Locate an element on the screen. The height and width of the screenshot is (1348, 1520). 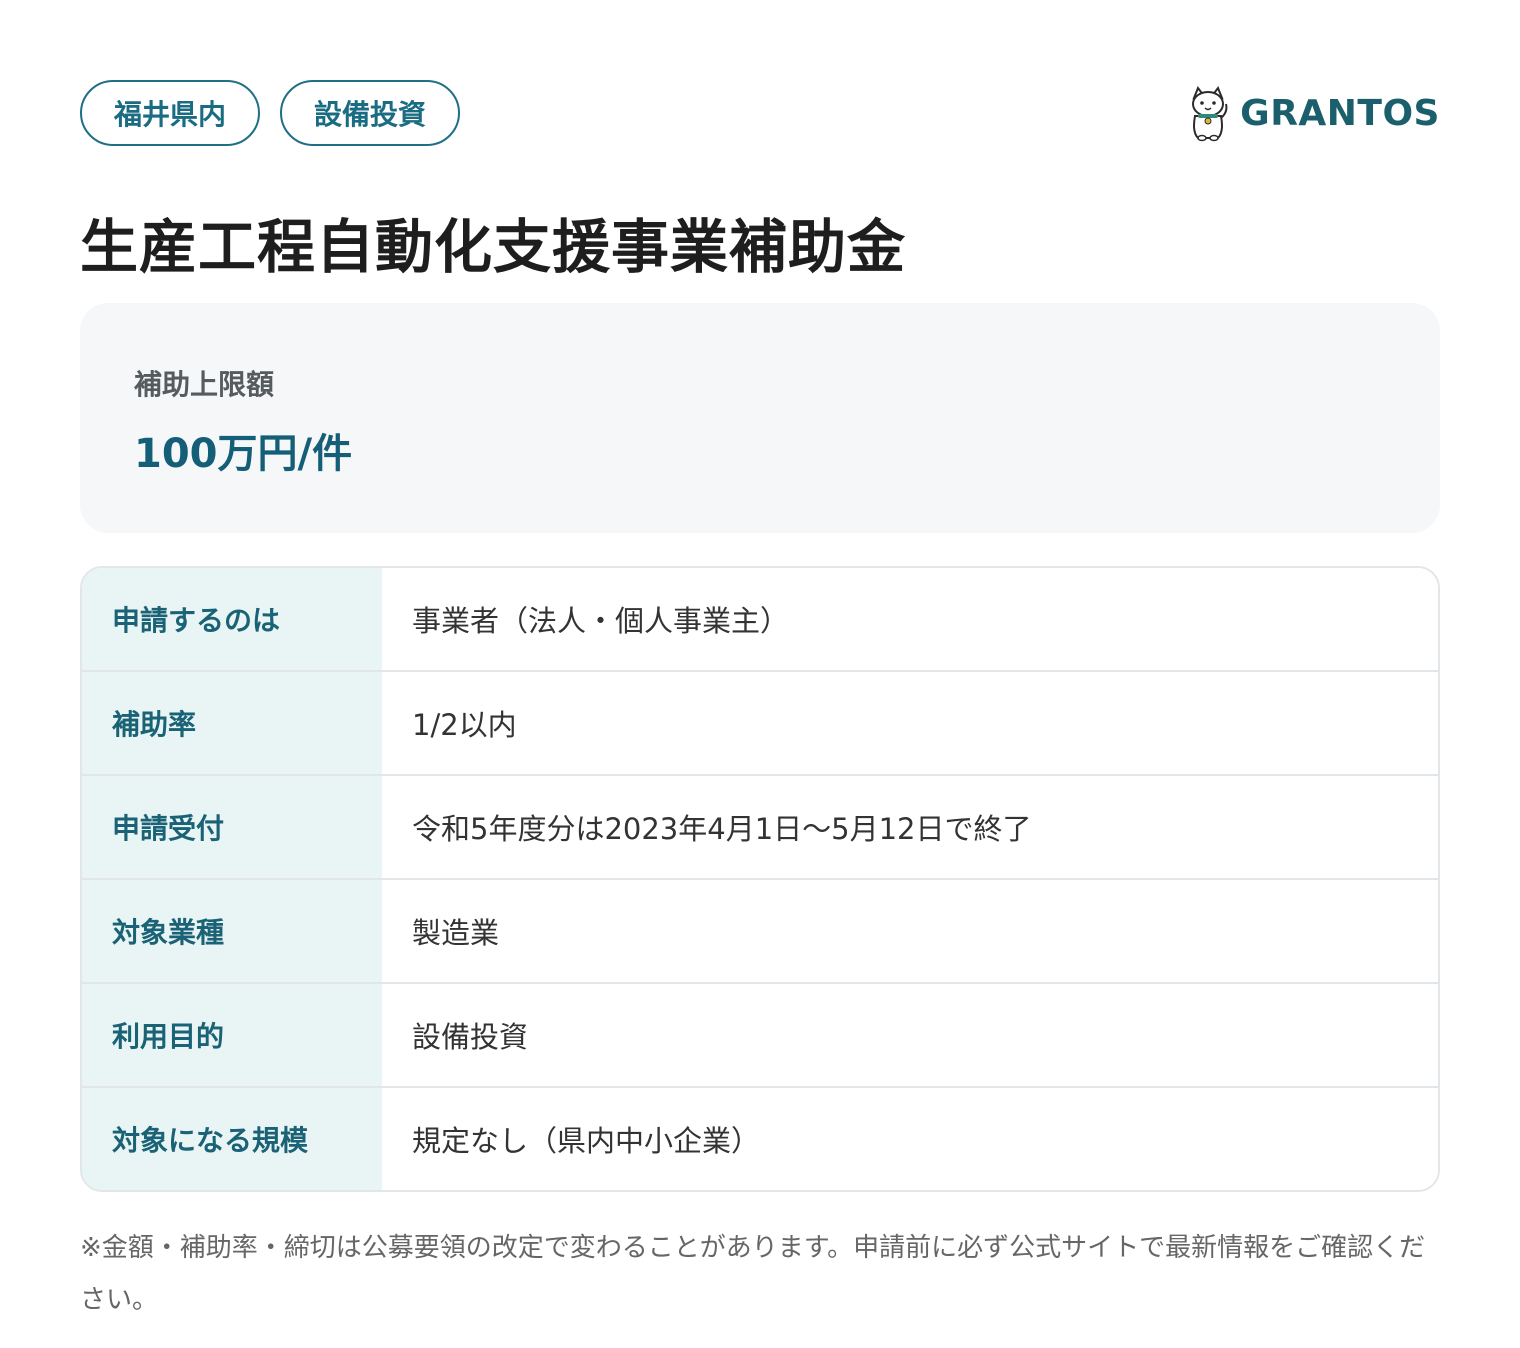
row-key-application-period: 申請受付 is located at coordinates (232, 827).